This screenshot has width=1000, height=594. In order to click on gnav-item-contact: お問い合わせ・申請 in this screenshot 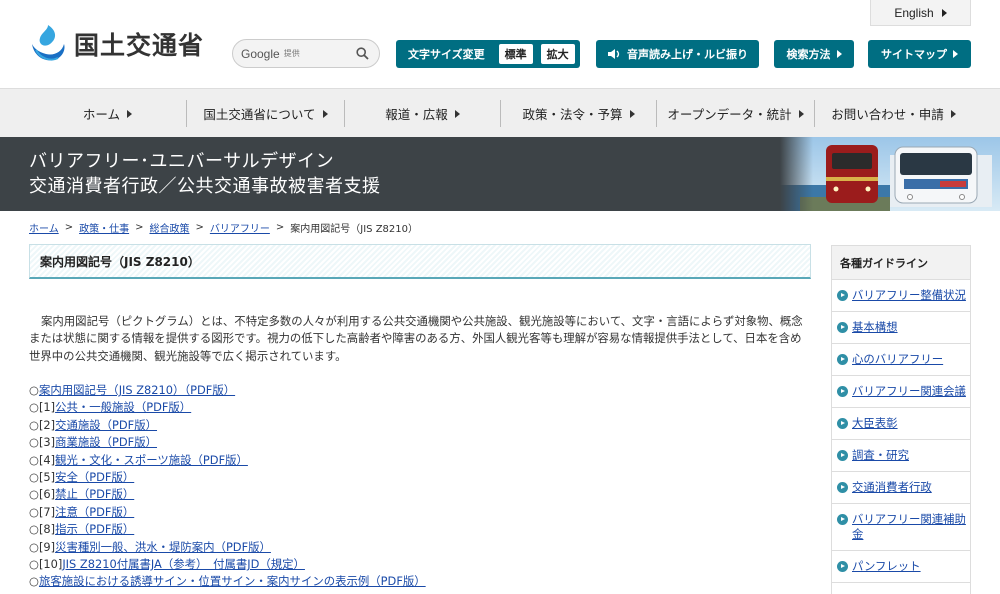, I will do `click(893, 113)`.